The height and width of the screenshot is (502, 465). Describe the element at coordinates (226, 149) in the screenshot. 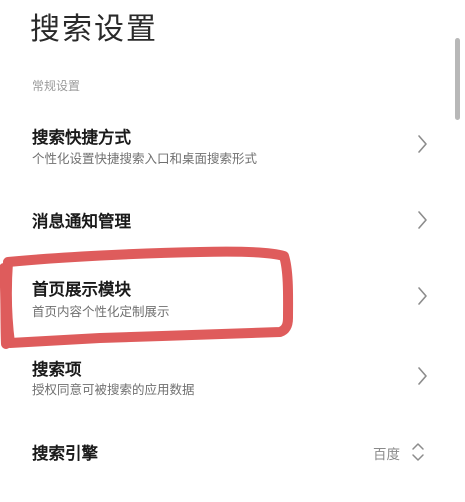

I see `settings-item-search-shortcut: 搜索快捷方式 个性化设置快捷搜索入口和桌面搜索形式` at that location.